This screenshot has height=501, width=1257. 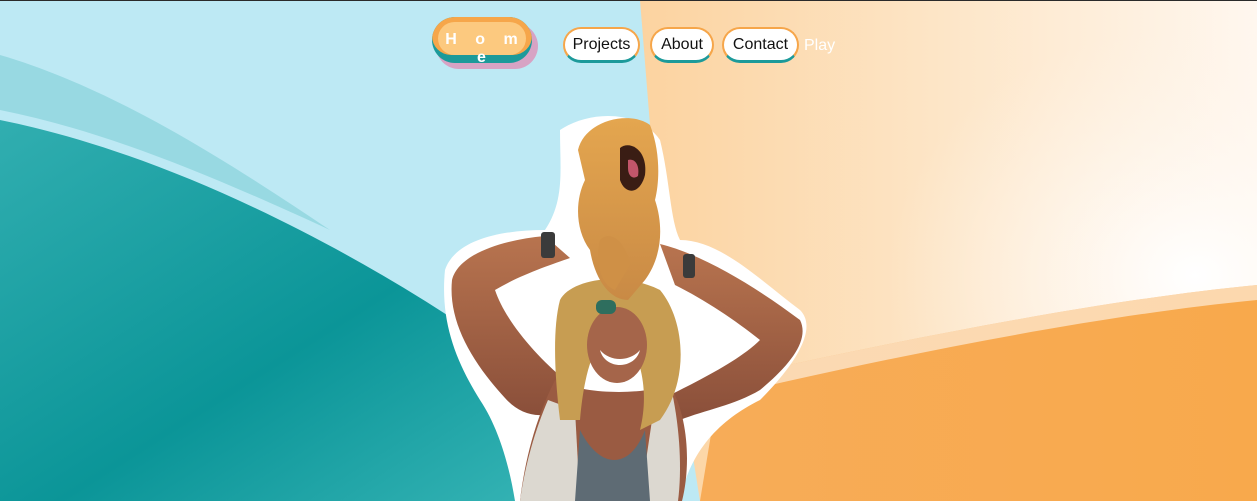 What do you see at coordinates (628, 0) in the screenshot?
I see `top-border` at bounding box center [628, 0].